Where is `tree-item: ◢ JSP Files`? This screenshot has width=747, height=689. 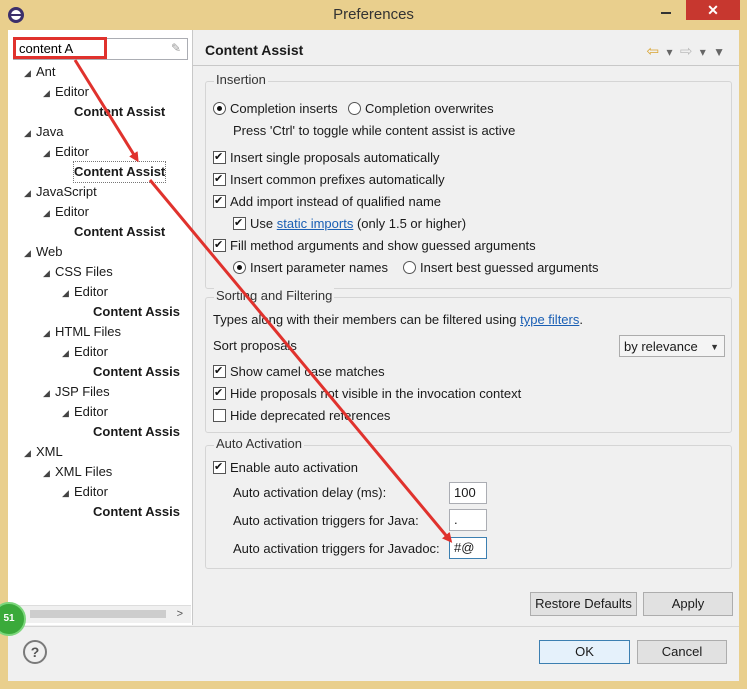
tree-item: ◢ JSP Files is located at coordinates (76, 392).